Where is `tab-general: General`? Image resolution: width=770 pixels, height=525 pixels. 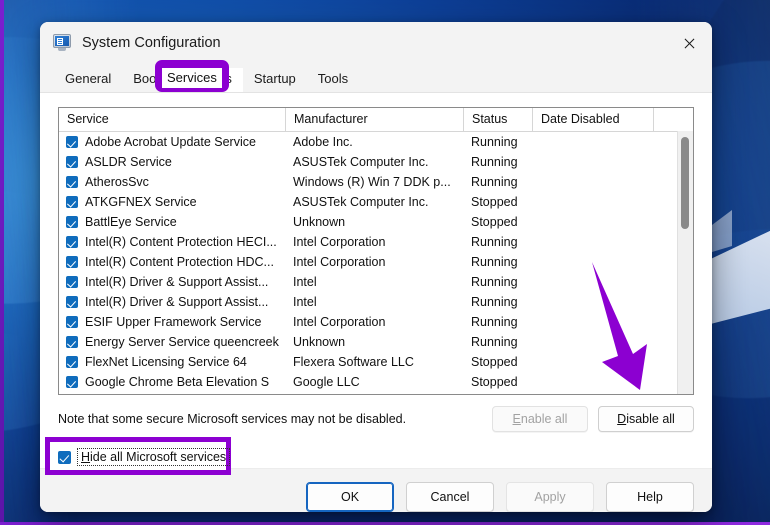 tab-general: General is located at coordinates (88, 80).